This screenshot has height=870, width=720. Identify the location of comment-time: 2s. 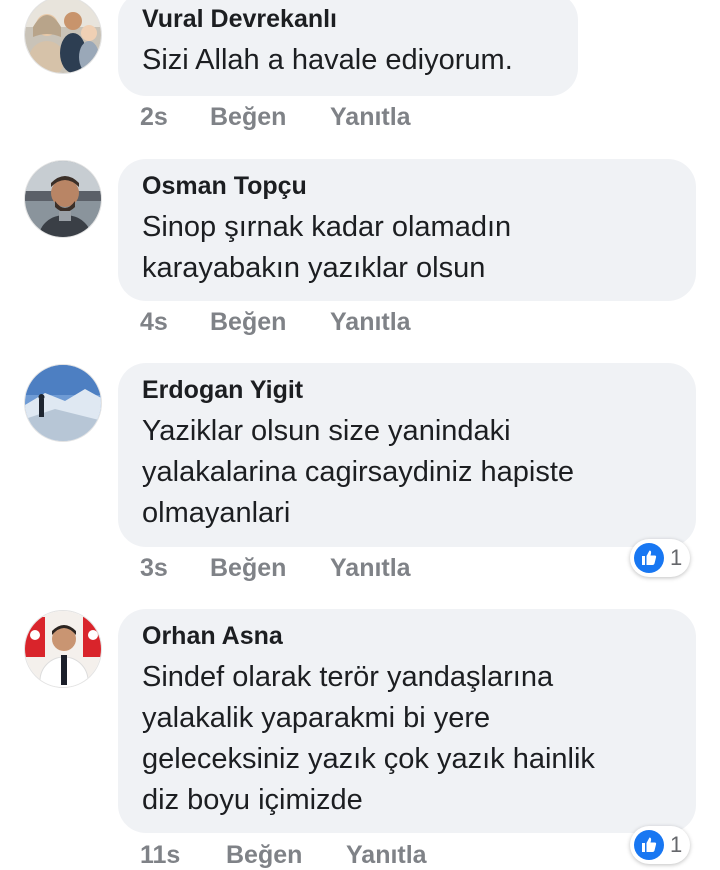
(175, 117).